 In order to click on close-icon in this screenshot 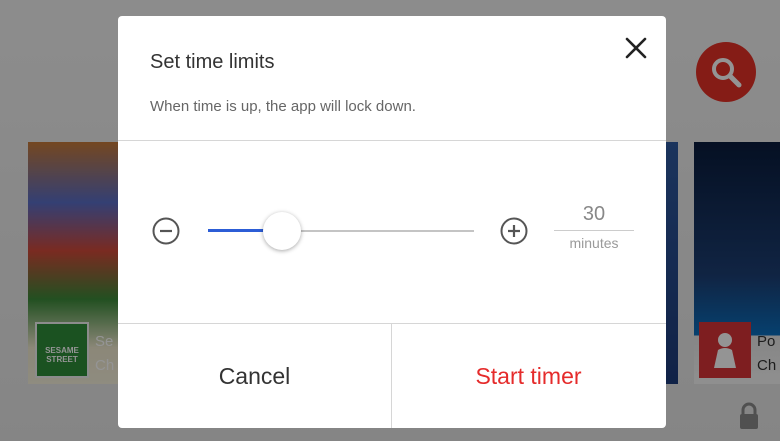, I will do `click(636, 48)`.